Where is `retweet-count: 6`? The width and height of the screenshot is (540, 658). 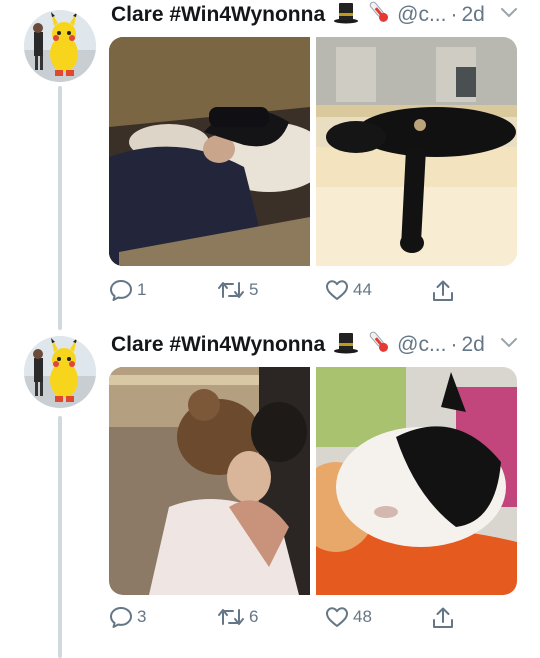
retweet-count: 6 is located at coordinates (254, 616).